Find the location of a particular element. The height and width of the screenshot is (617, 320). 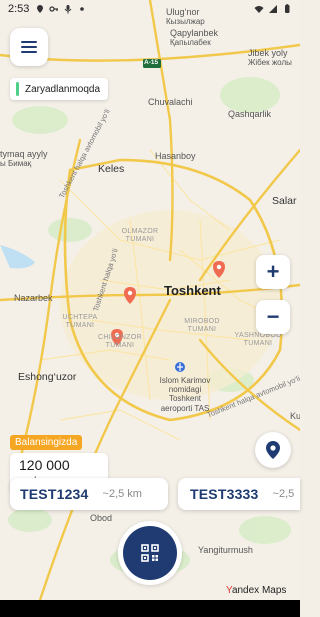

map-label-qapylanbek: Qapylanbek is located at coordinates (194, 33).